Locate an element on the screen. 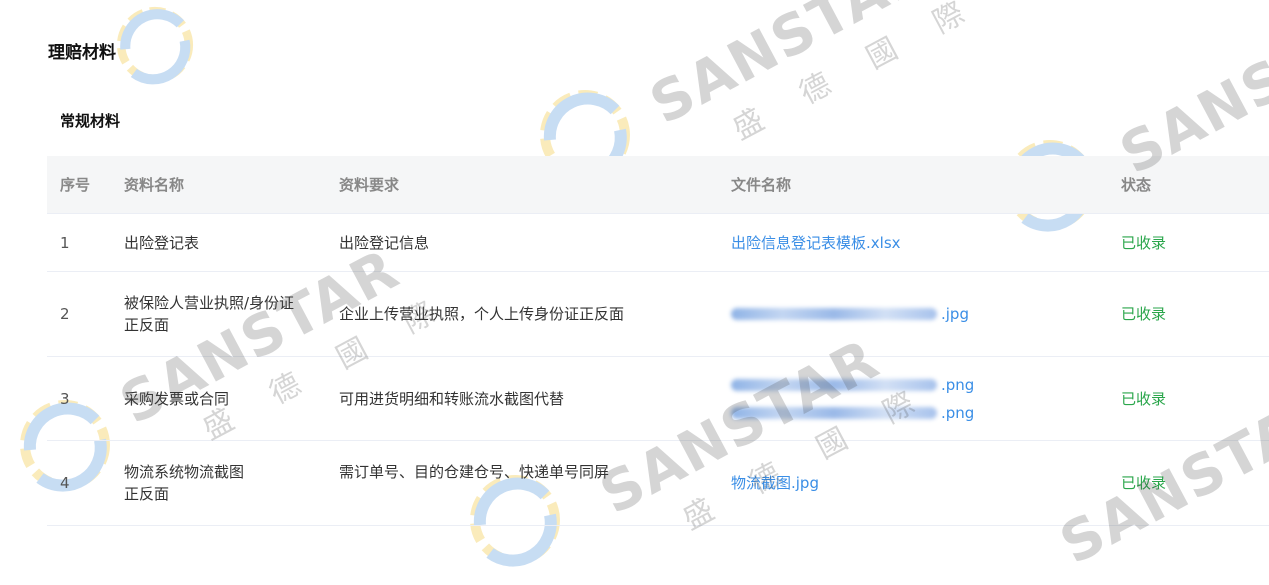 The image size is (1269, 585). row-name-line: 采购发票或合同 is located at coordinates (177, 398).